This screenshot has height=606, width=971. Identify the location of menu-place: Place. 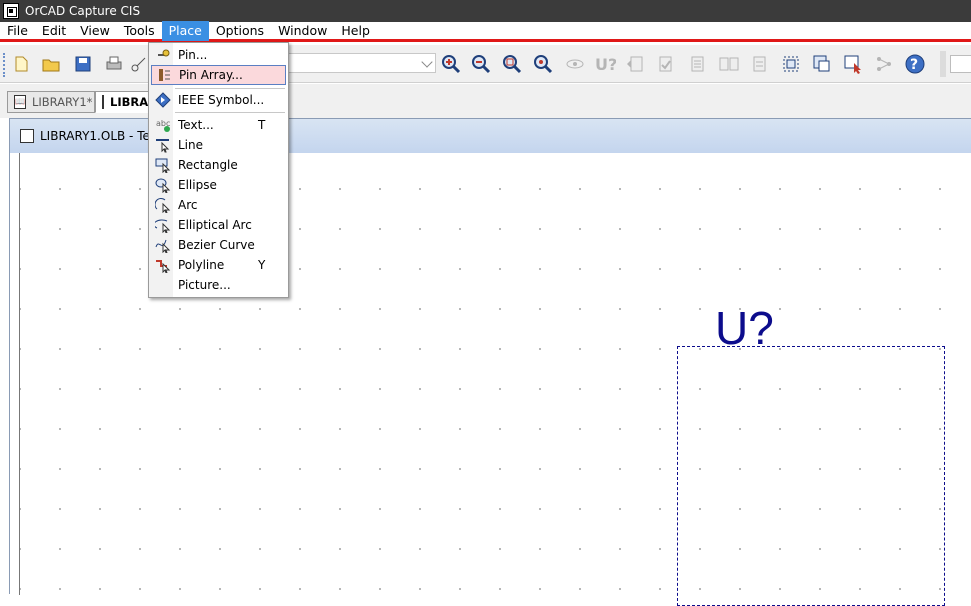
(185, 30).